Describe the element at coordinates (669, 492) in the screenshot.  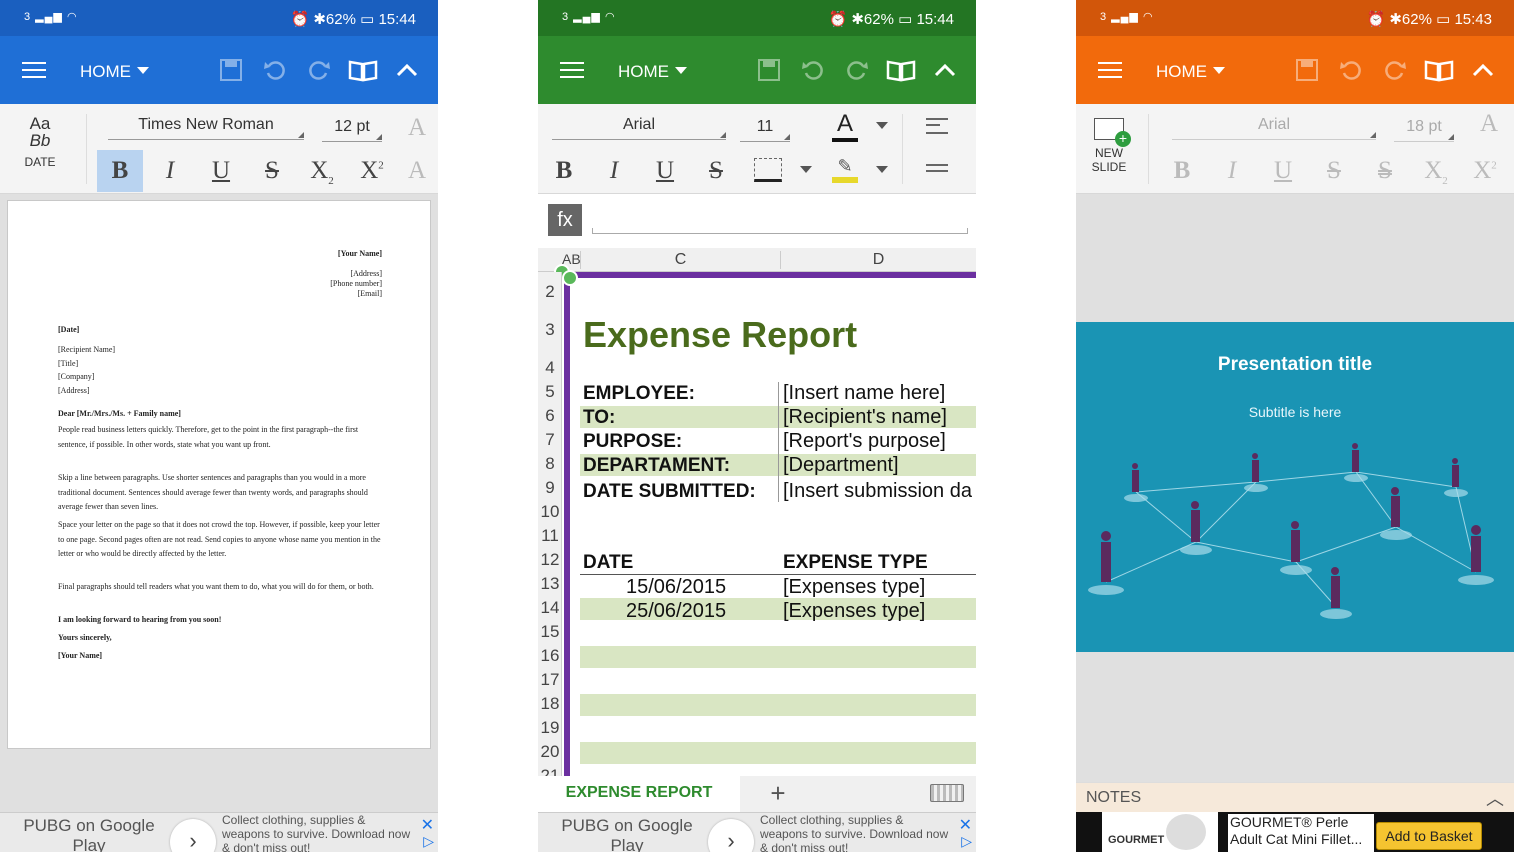
I see `label-date-submitted: DATE SUBMITTED:` at that location.